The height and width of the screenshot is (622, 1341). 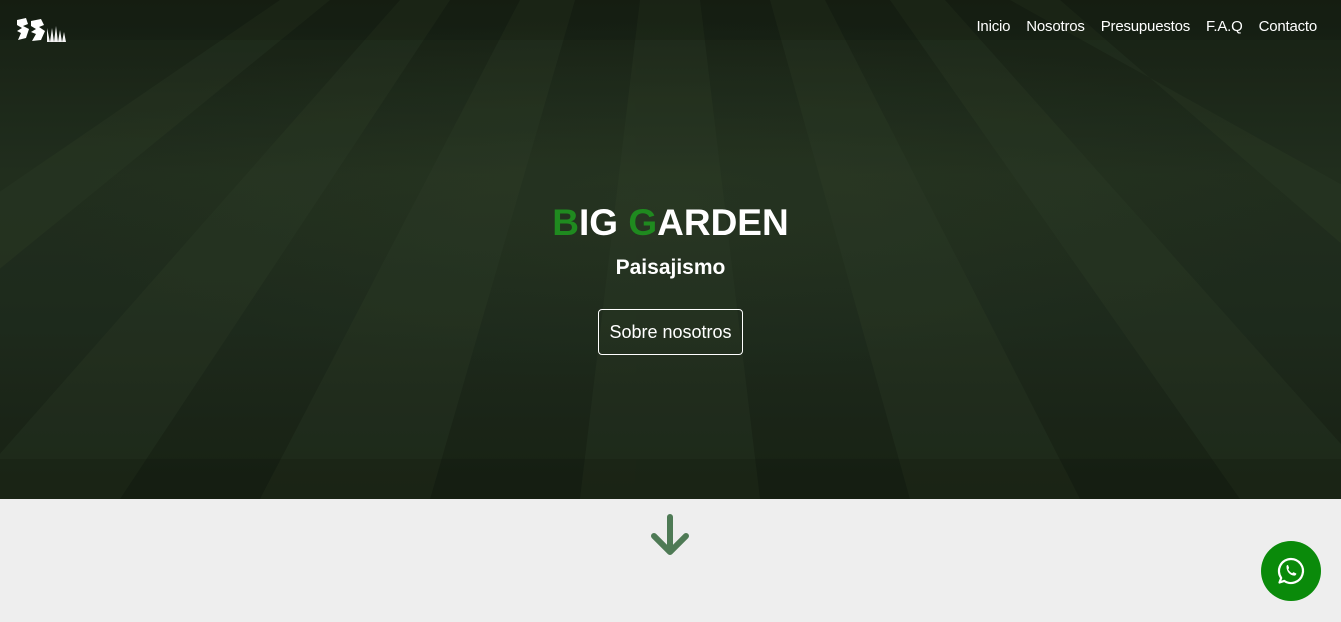 I want to click on whatsapp-button, so click(x=1291, y=571).